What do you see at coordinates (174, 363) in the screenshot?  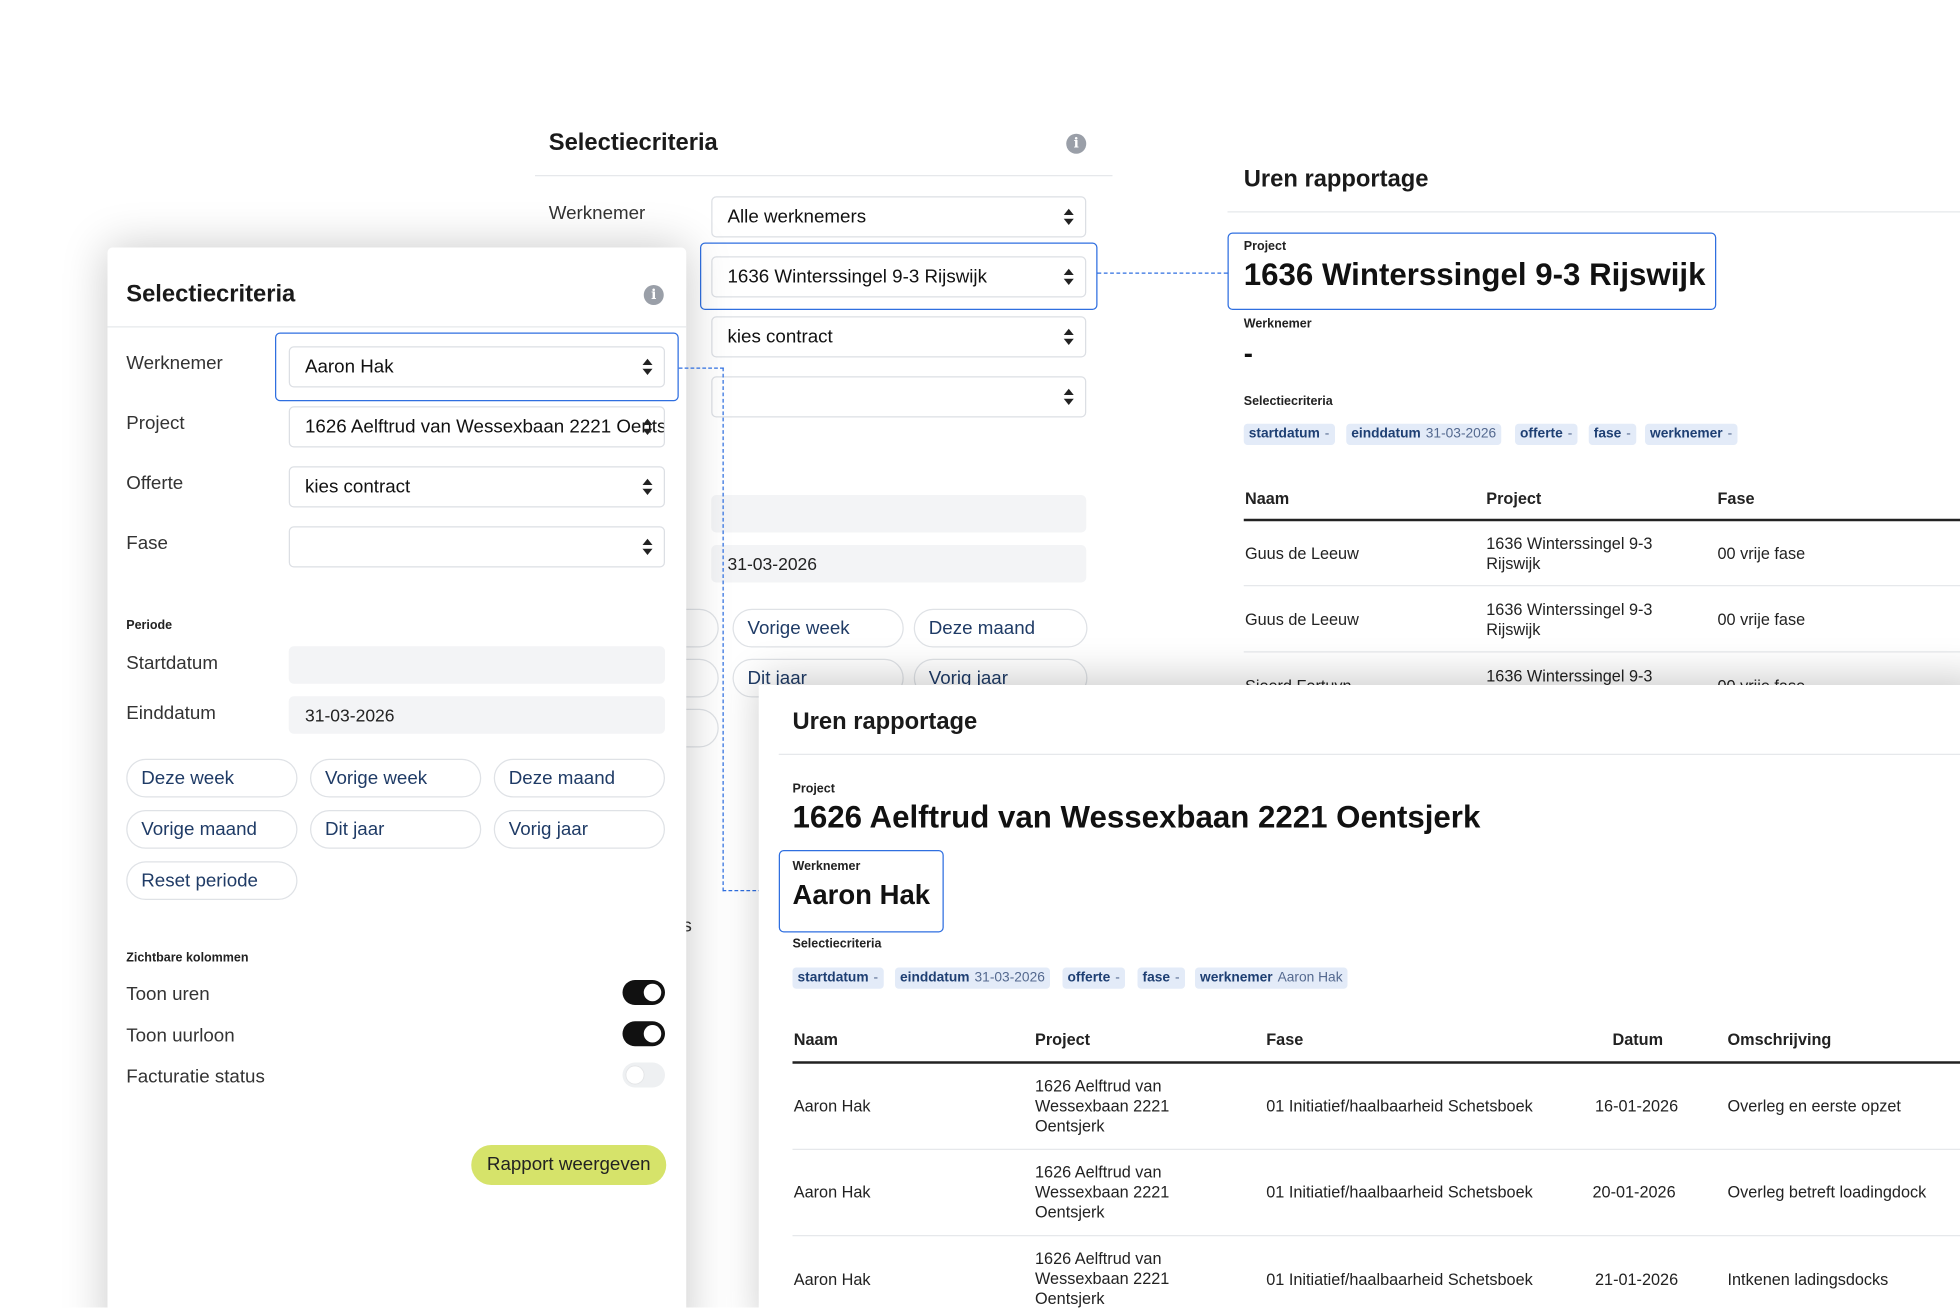 I see `werknemer-label: Werknemer` at bounding box center [174, 363].